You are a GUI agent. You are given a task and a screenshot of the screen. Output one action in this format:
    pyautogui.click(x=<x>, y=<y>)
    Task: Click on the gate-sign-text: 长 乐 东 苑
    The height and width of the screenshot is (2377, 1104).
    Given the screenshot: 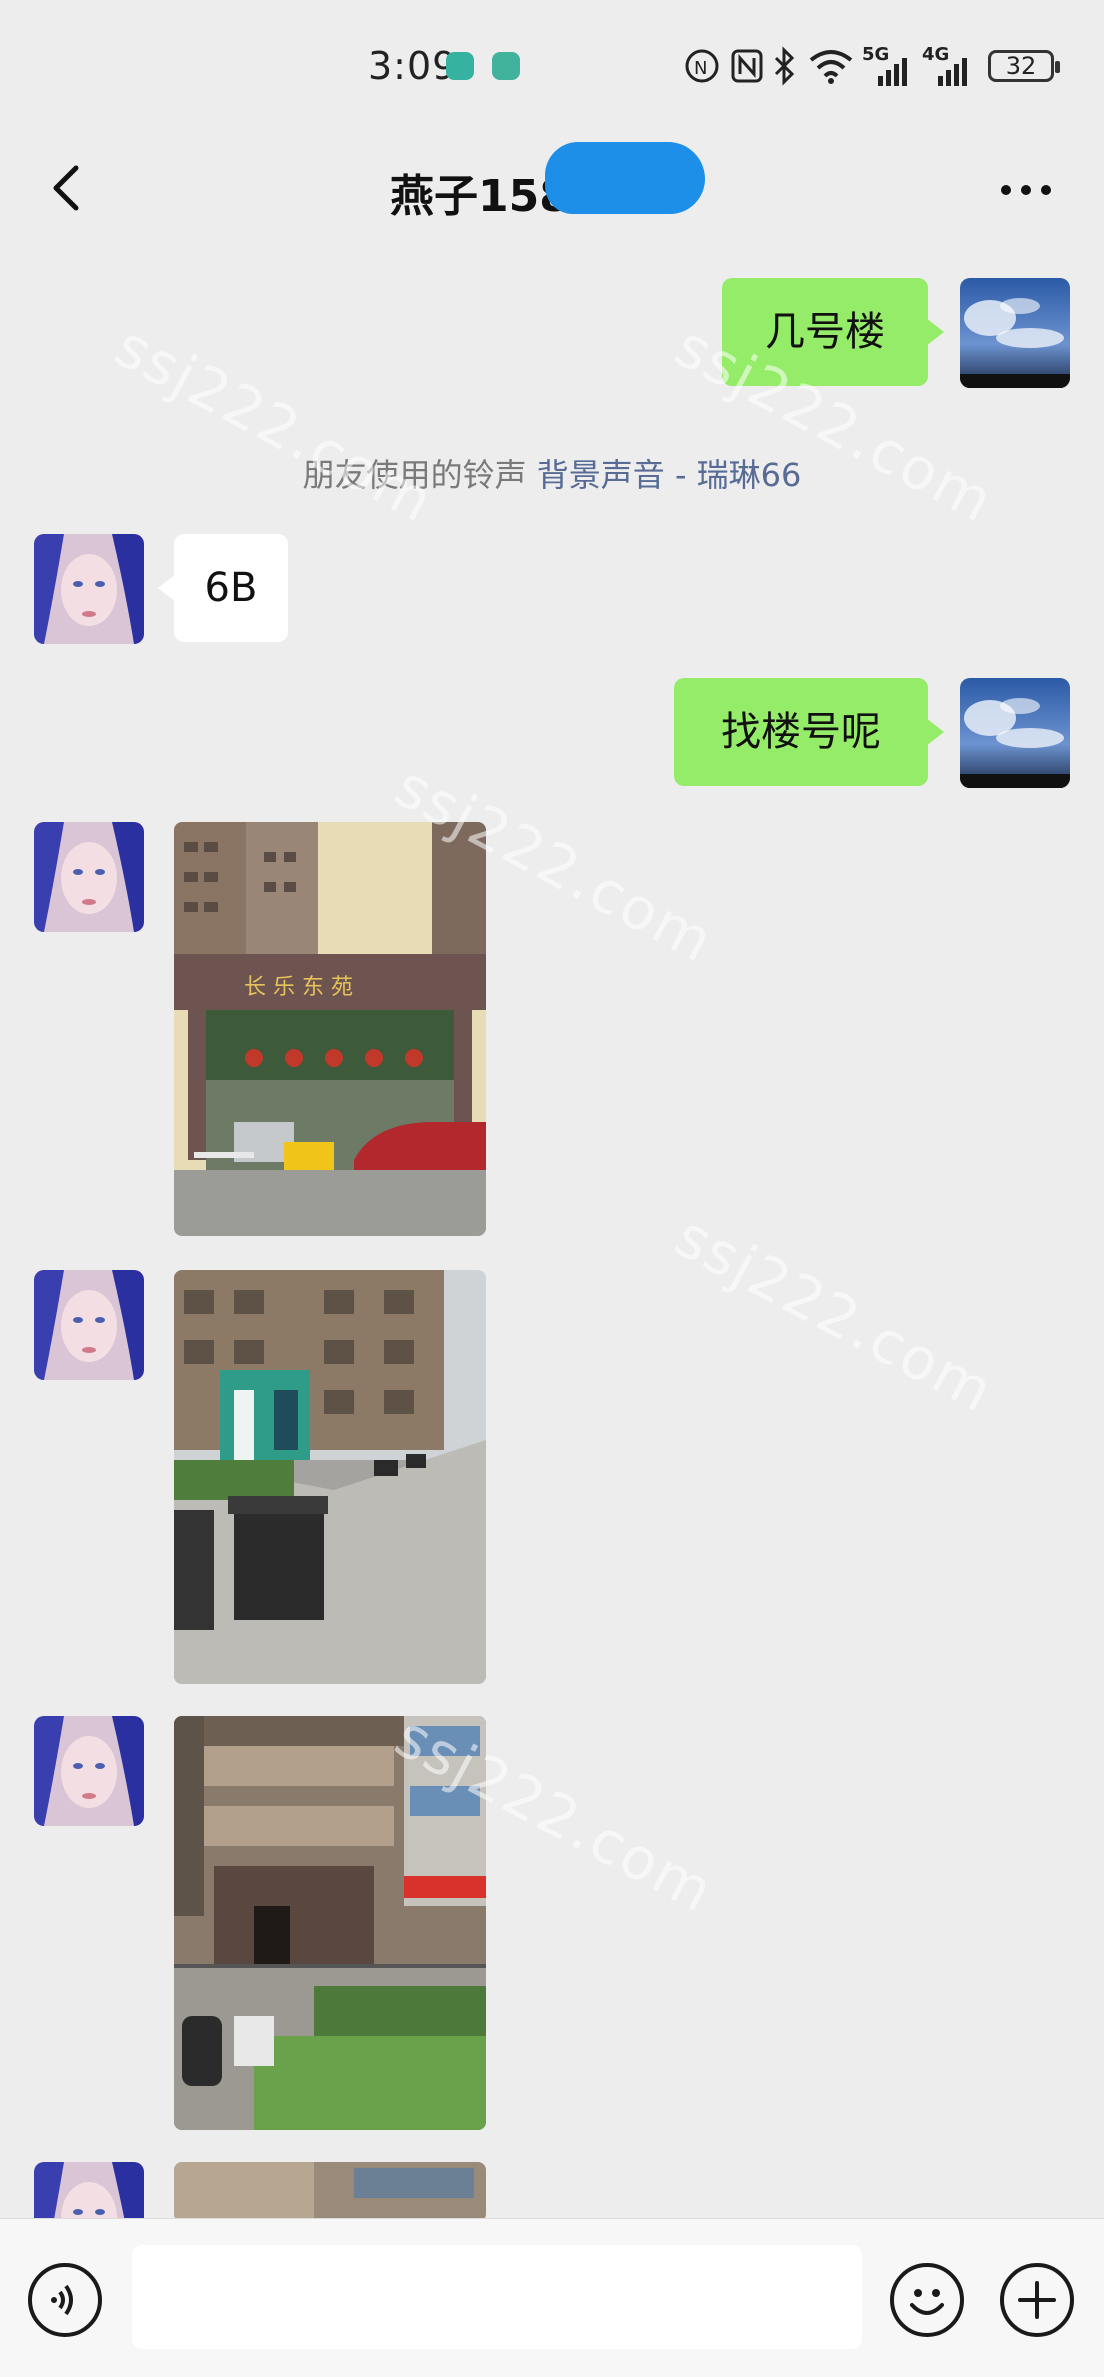 What is the action you would take?
    pyautogui.click(x=298, y=987)
    